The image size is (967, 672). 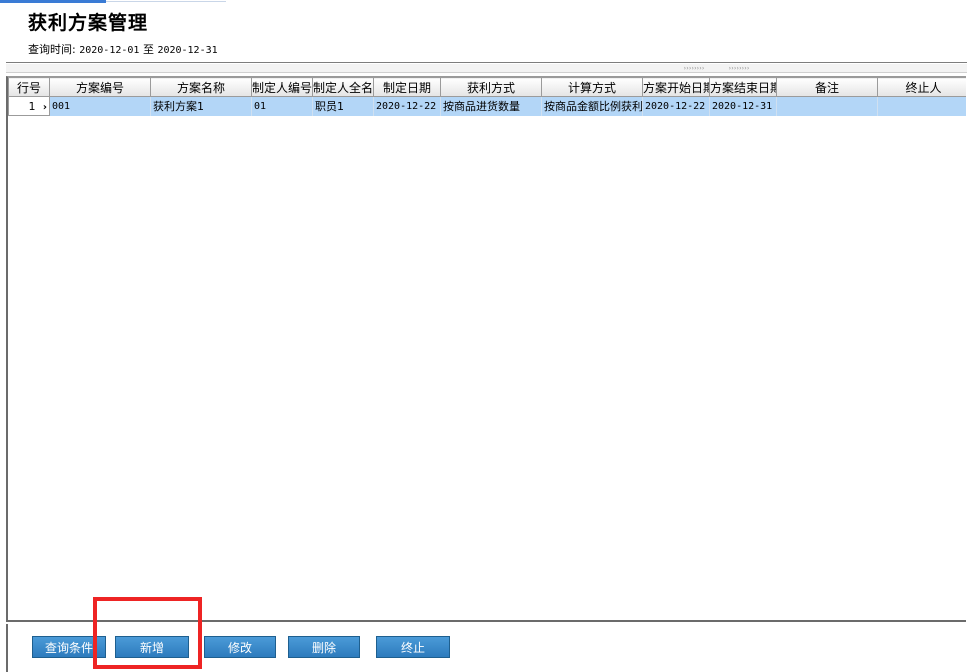 I want to click on delete-button: 删除, so click(x=324, y=647).